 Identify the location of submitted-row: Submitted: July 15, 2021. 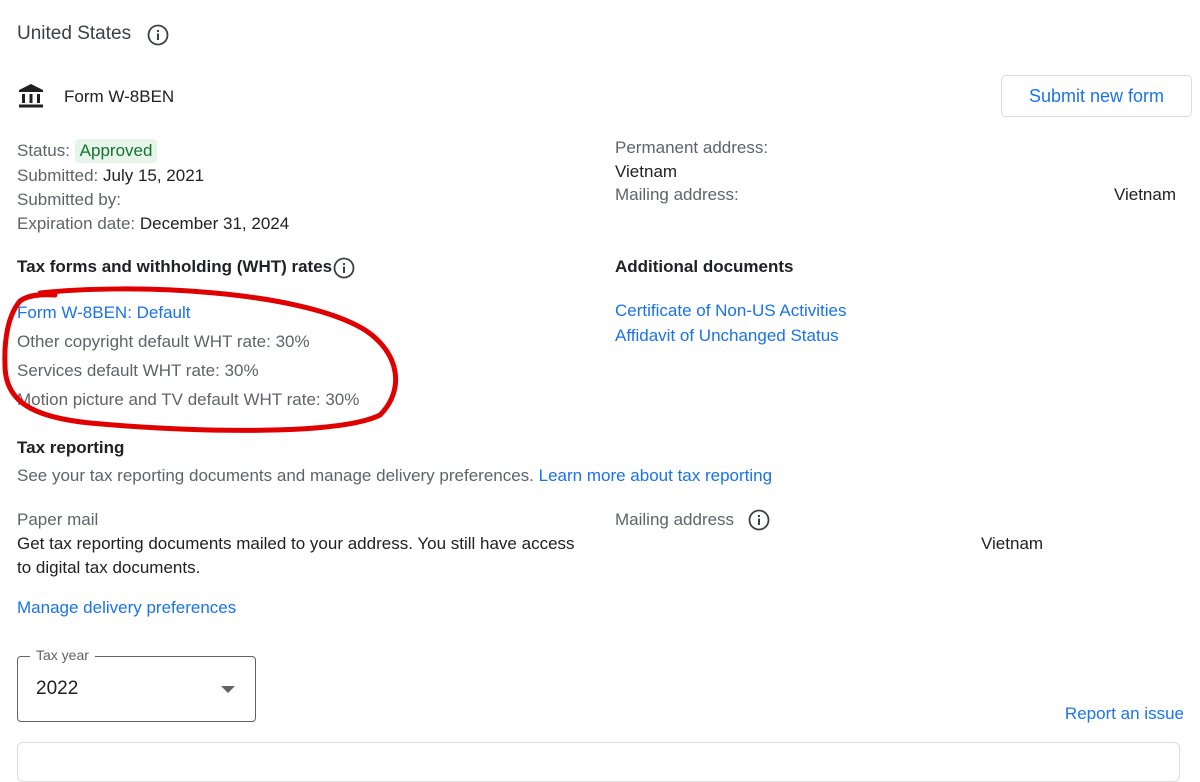
(110, 176).